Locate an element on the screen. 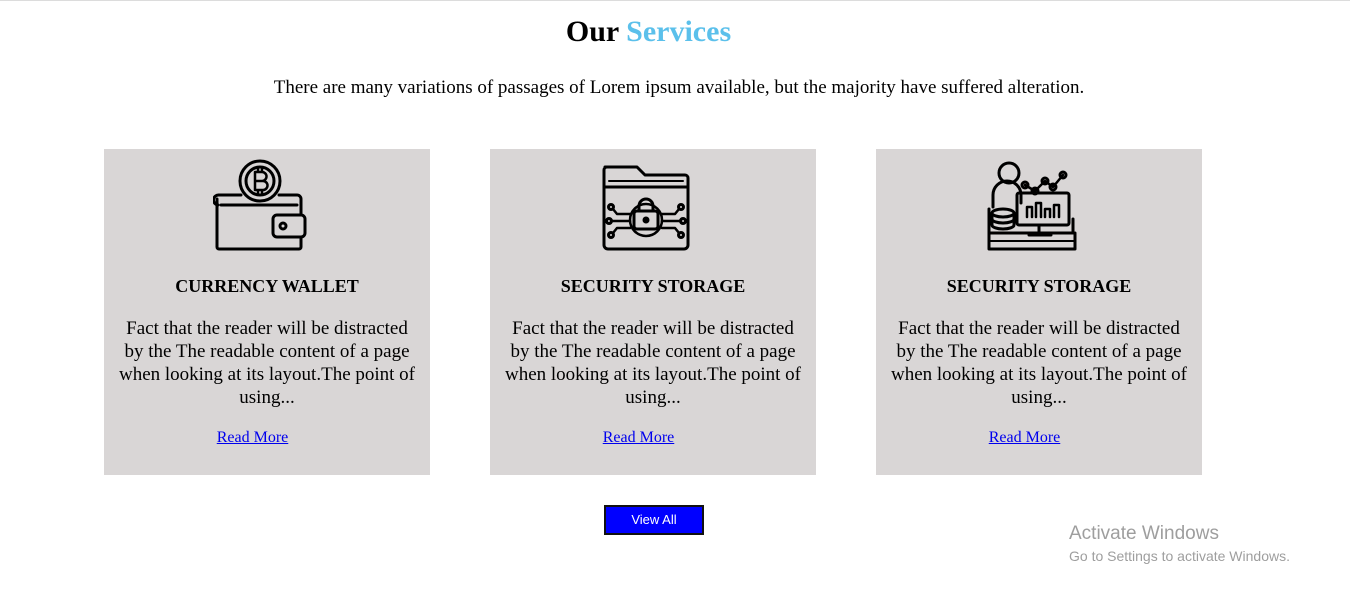 The width and height of the screenshot is (1350, 599). section-title: Our Services is located at coordinates (648, 32).